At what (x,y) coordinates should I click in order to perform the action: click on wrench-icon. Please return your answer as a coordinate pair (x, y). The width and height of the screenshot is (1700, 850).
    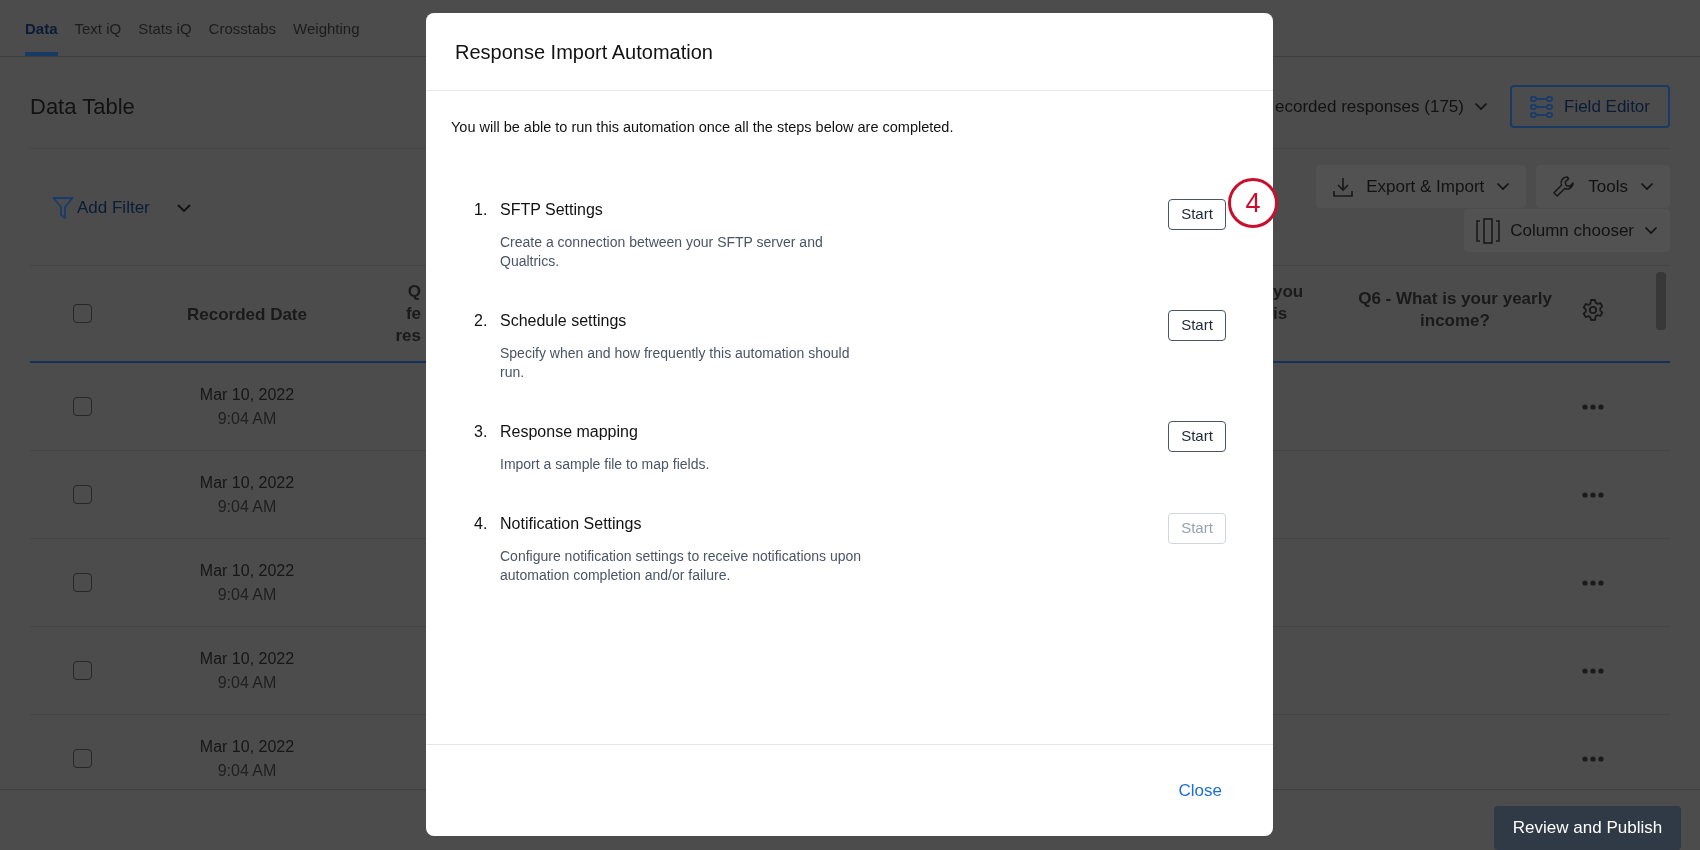
    Looking at the image, I should click on (1564, 186).